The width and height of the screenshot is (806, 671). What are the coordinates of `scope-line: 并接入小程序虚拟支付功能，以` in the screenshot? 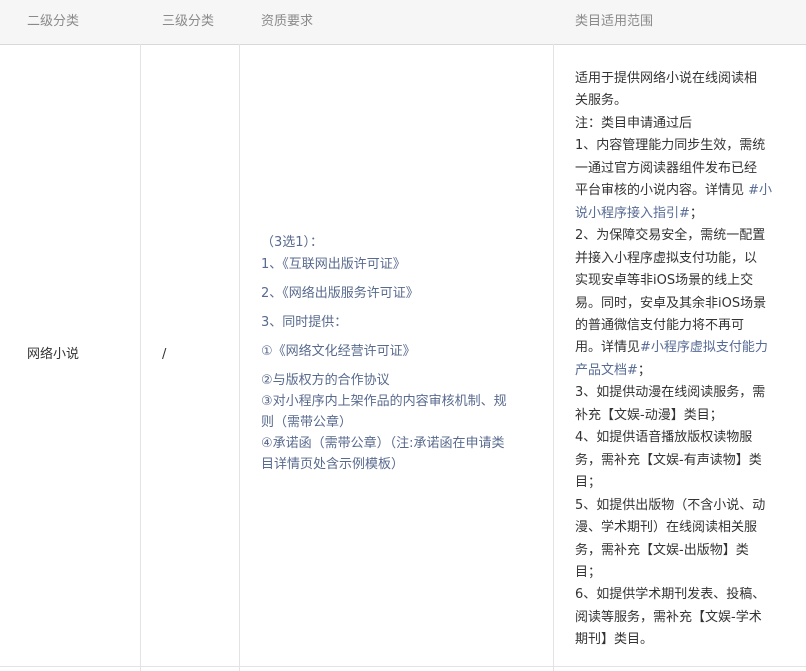 It's located at (666, 258).